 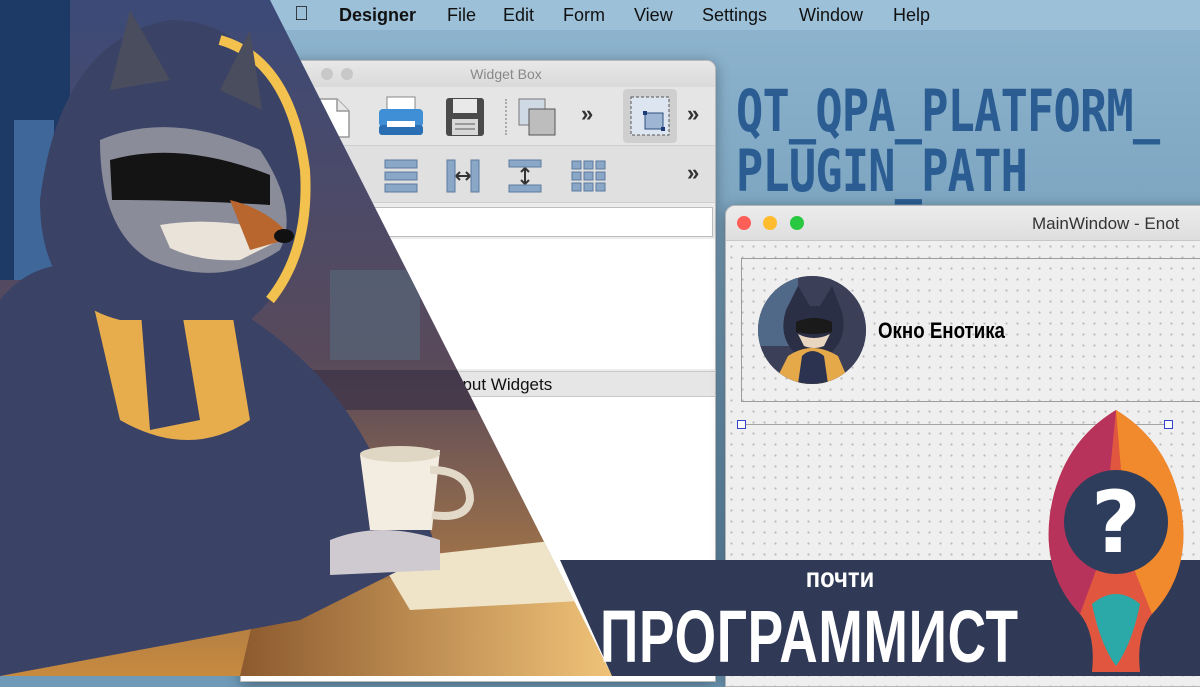 I want to click on edit-widgets-icon, so click(x=650, y=116).